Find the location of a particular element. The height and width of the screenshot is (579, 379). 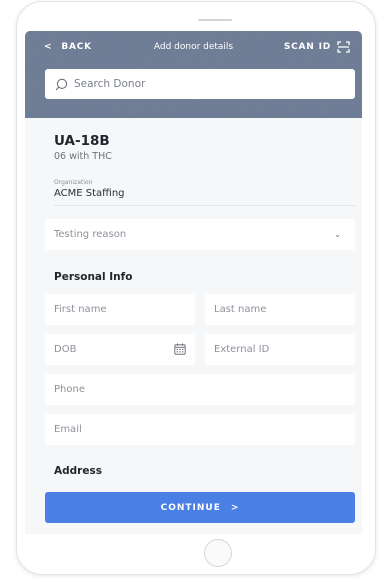

external-id-field is located at coordinates (280, 349).